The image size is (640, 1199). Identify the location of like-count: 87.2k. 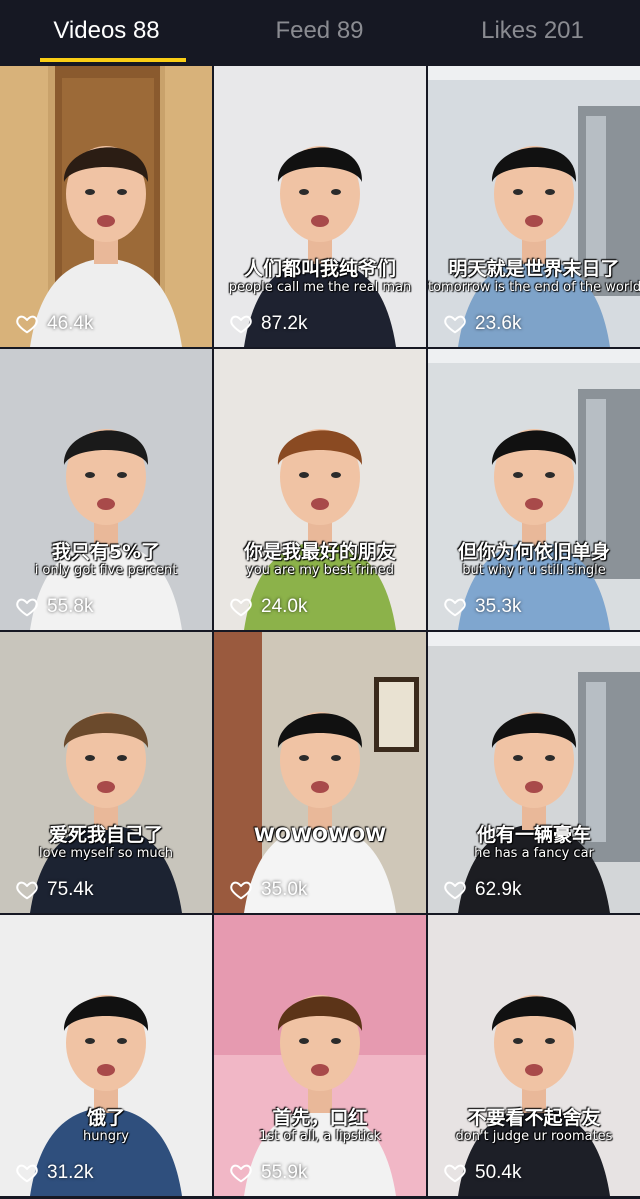
(268, 324).